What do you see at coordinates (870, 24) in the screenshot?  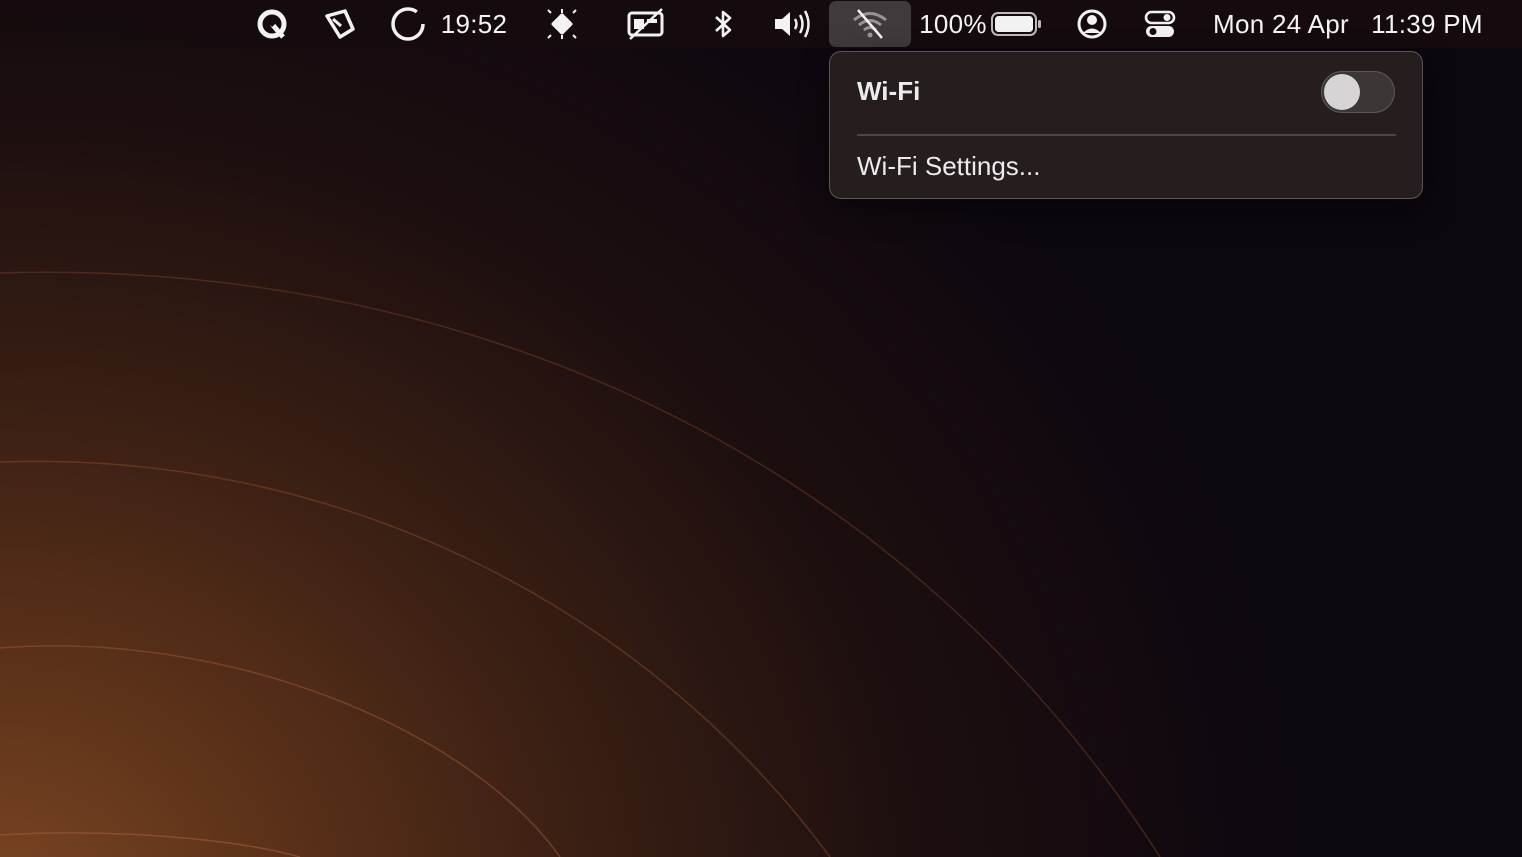 I see `wifi-off-icon` at bounding box center [870, 24].